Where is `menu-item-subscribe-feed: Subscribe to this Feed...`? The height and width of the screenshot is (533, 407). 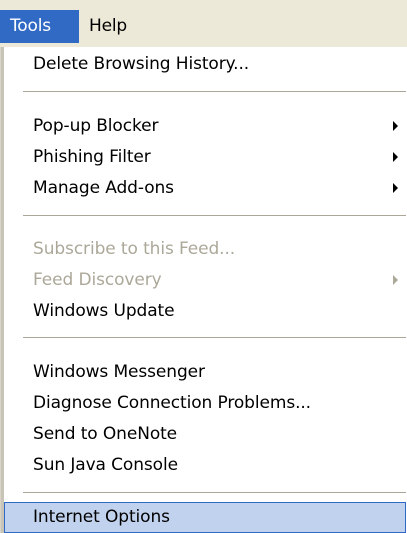
menu-item-subscribe-feed: Subscribe to this Feed... is located at coordinates (205, 249).